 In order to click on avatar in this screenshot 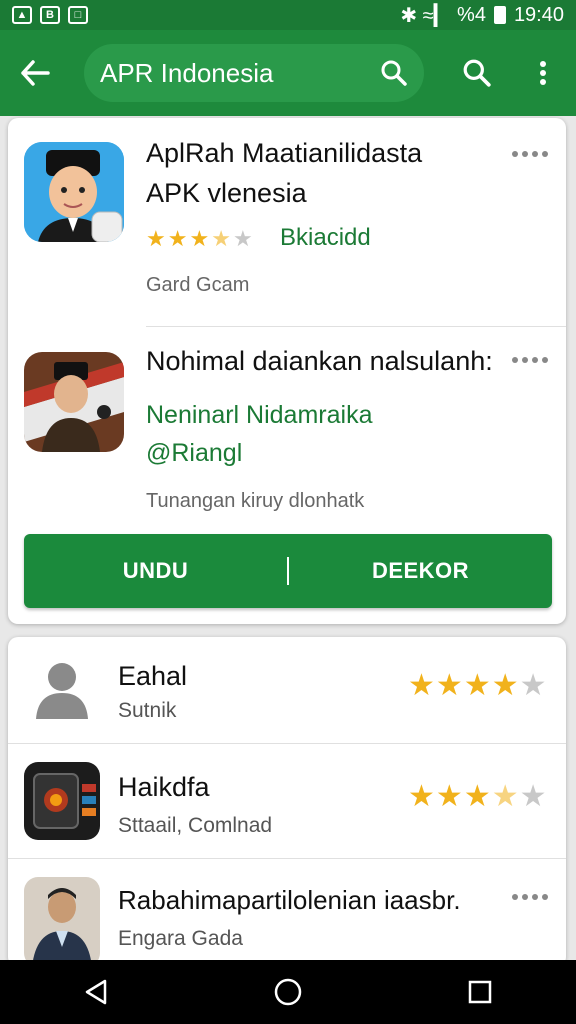, I will do `click(62, 922)`.